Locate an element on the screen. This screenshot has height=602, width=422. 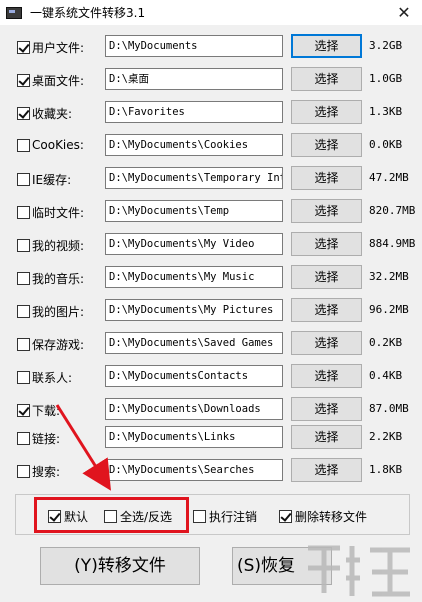
folder-size: 1.8KB is located at coordinates (386, 469).